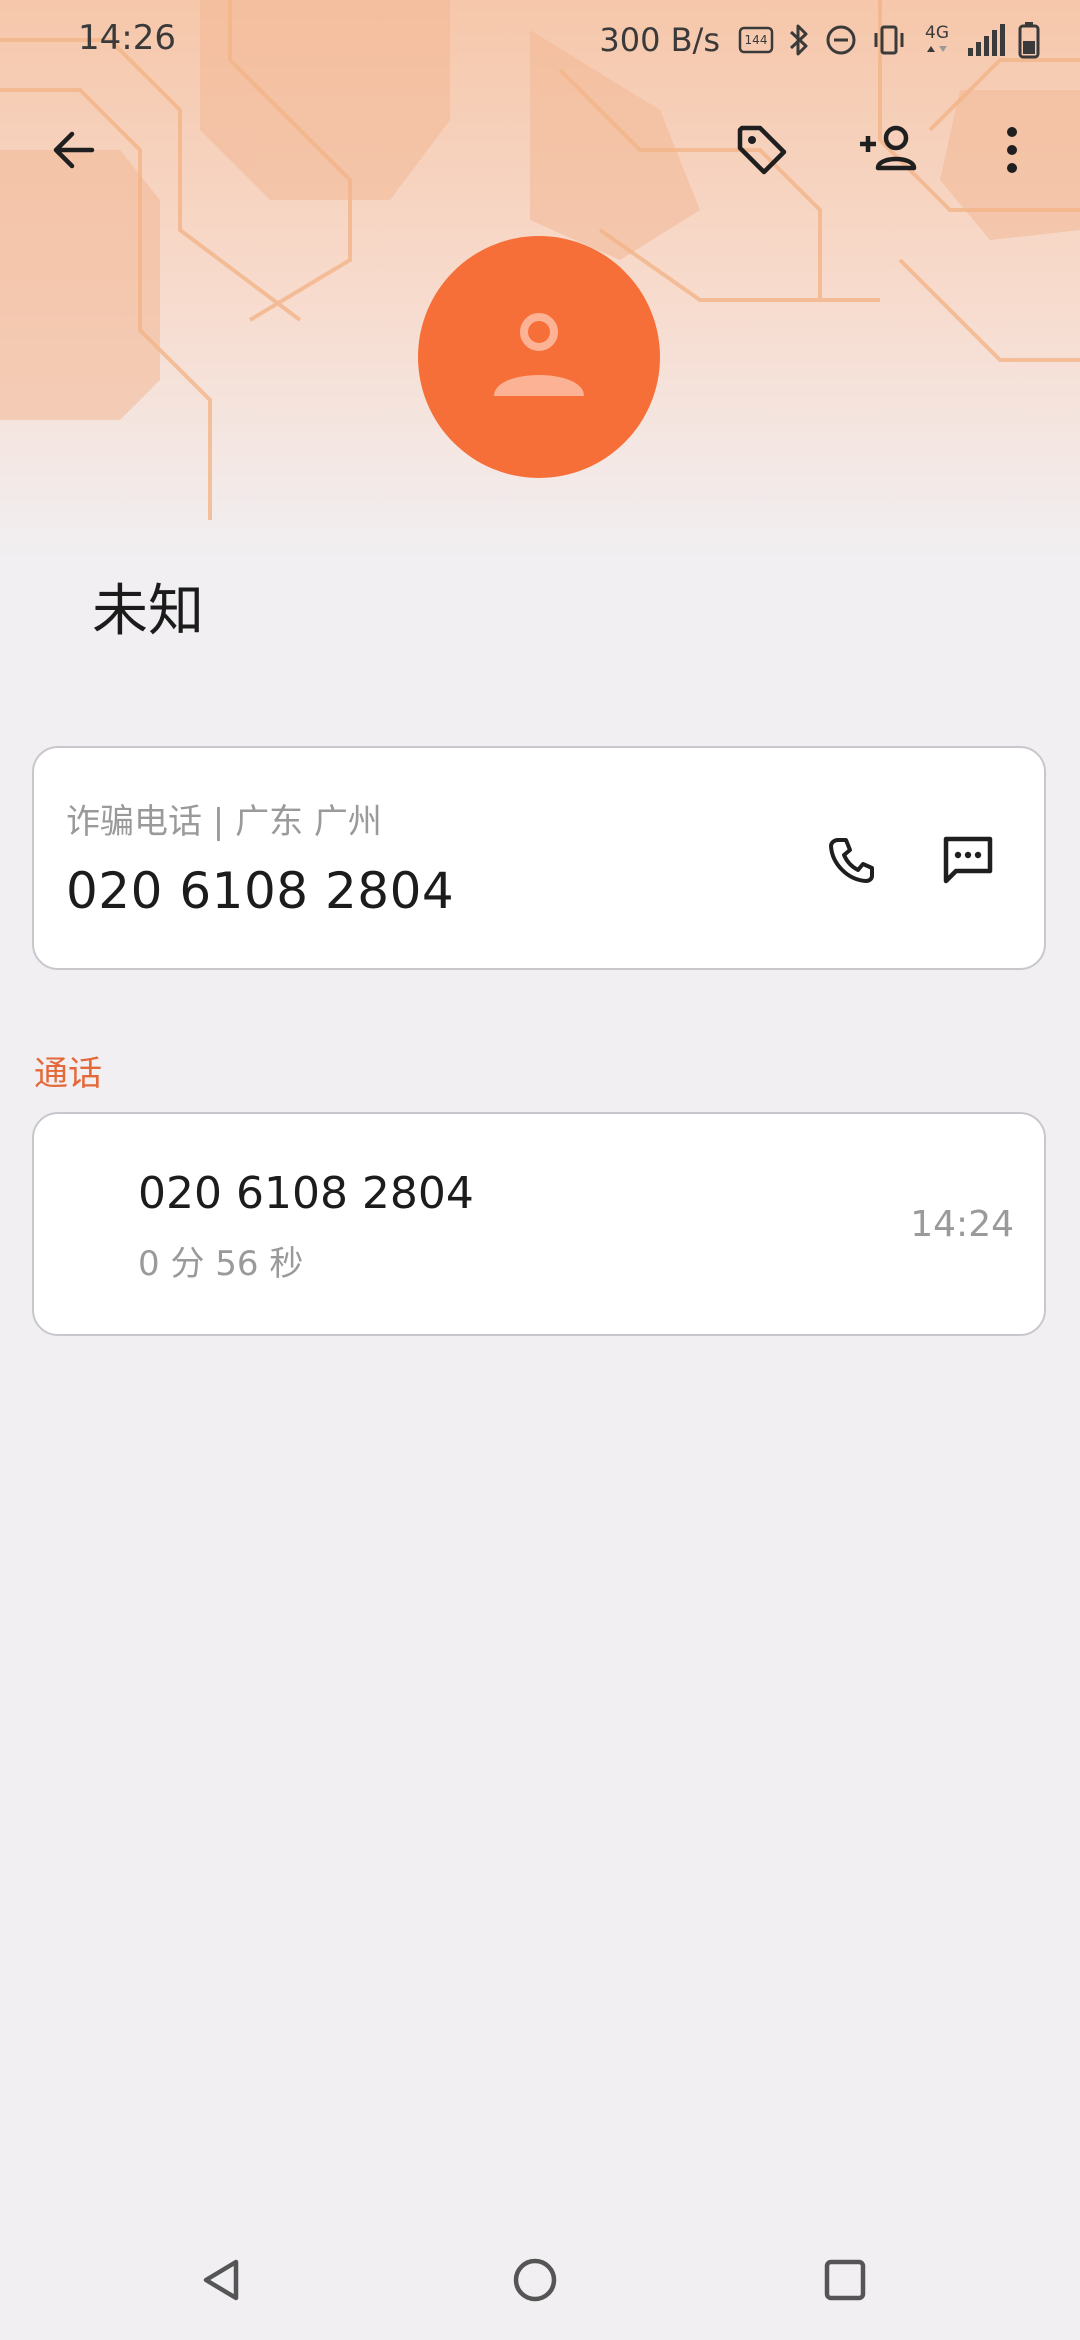 The height and width of the screenshot is (2340, 1080). I want to click on signal-icon, so click(986, 40).